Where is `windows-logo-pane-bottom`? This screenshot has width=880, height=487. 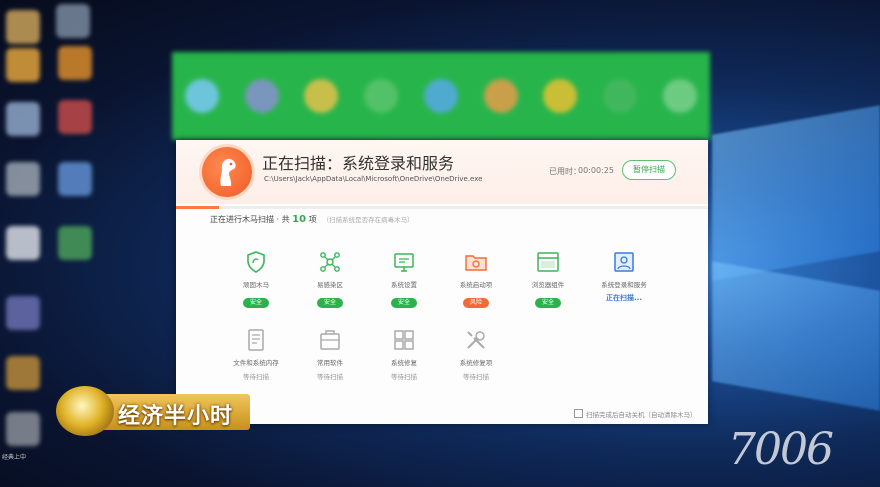 windows-logo-pane-bottom is located at coordinates (796, 336).